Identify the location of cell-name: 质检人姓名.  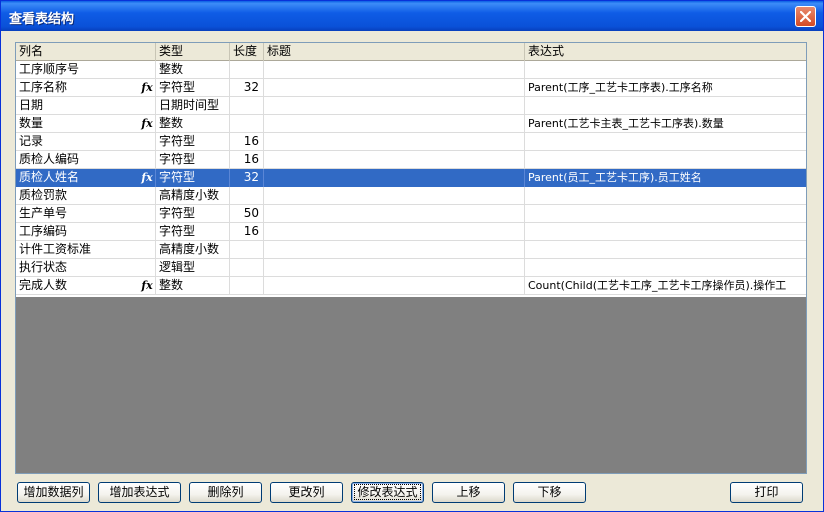
(86, 178).